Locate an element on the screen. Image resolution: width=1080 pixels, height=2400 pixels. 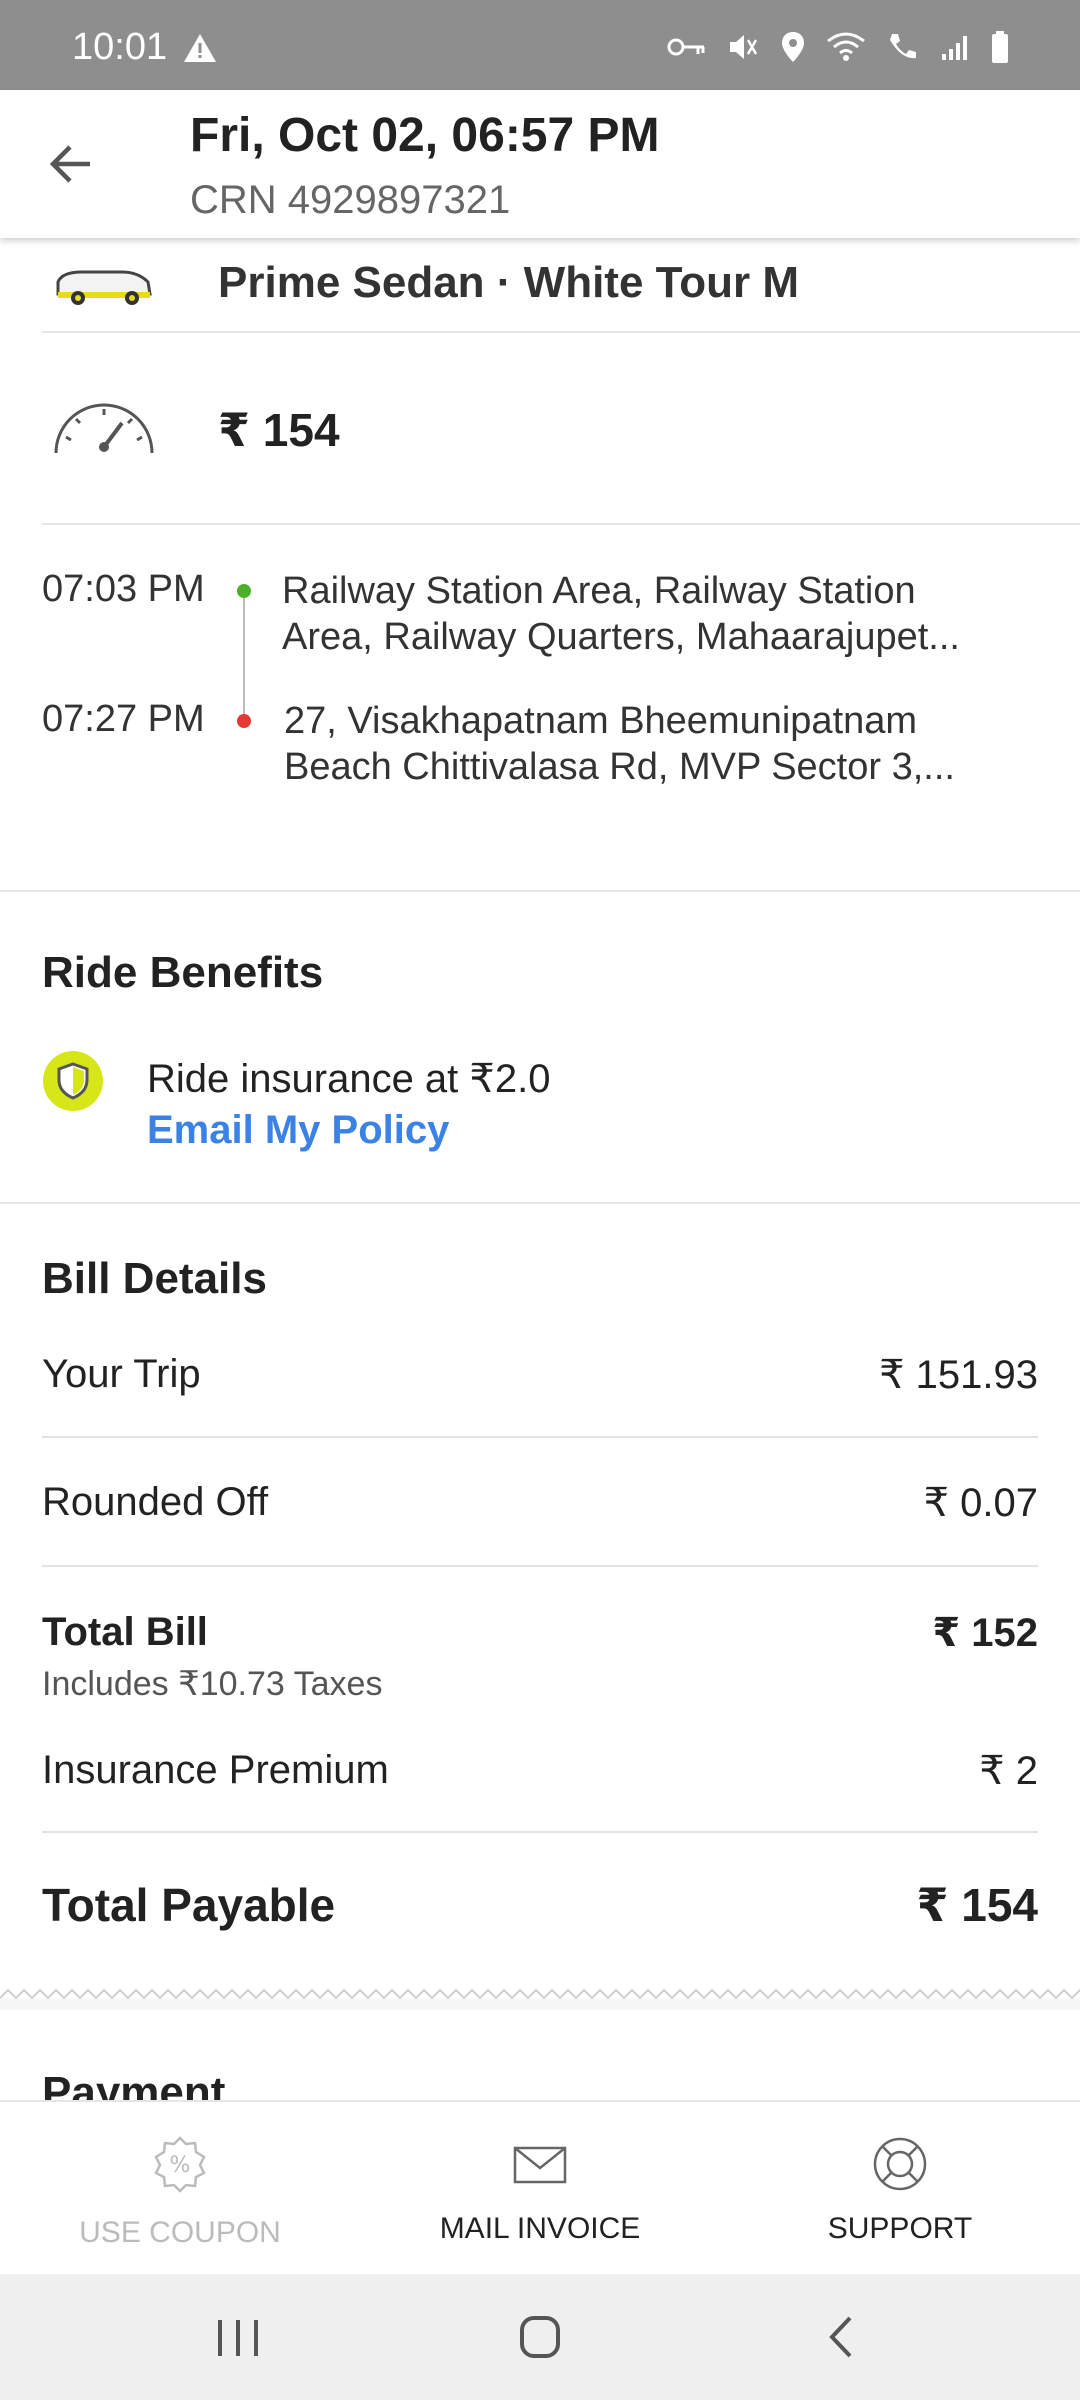
navigation-bar is located at coordinates (540, 2337).